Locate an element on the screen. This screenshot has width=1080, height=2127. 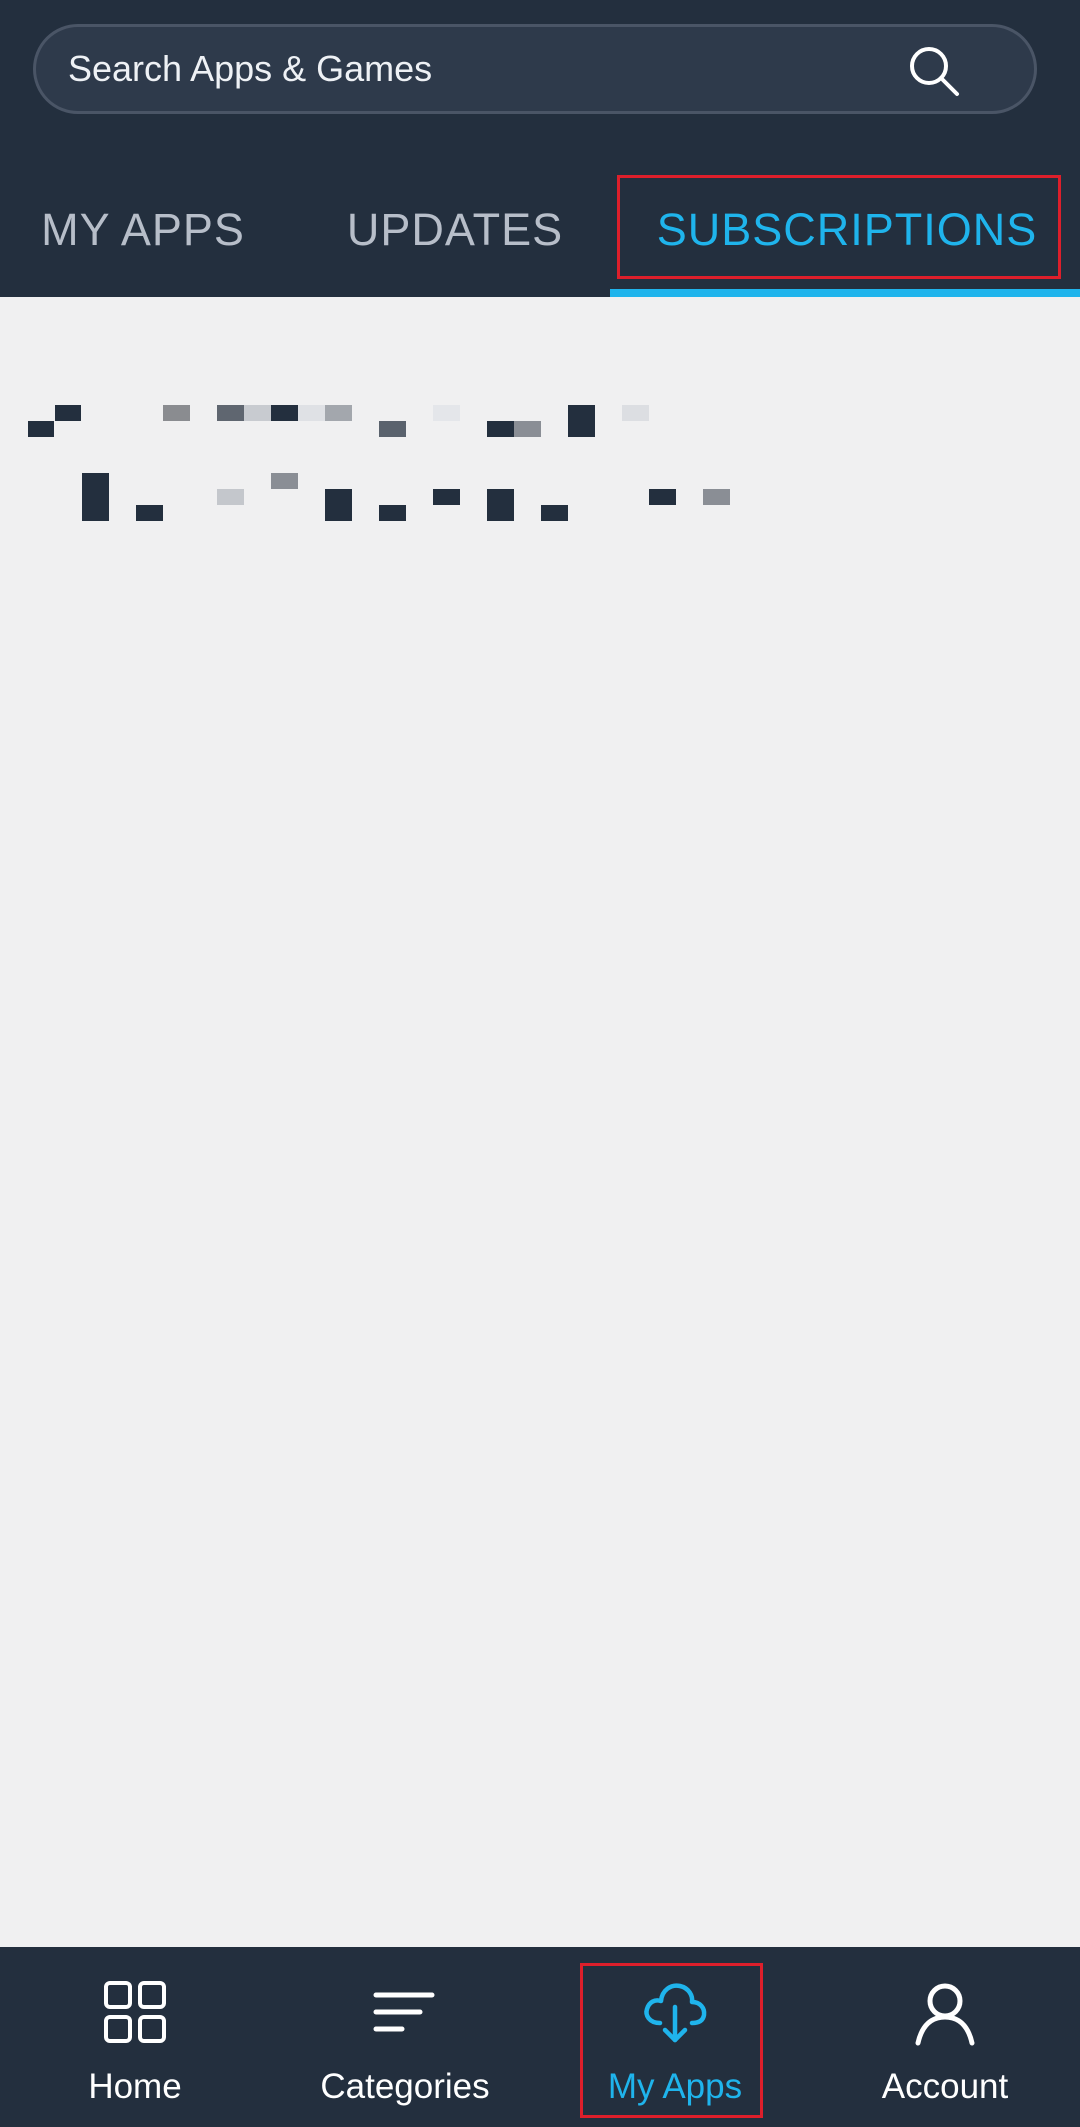
nav-account-label: Account is located at coordinates (945, 2086).